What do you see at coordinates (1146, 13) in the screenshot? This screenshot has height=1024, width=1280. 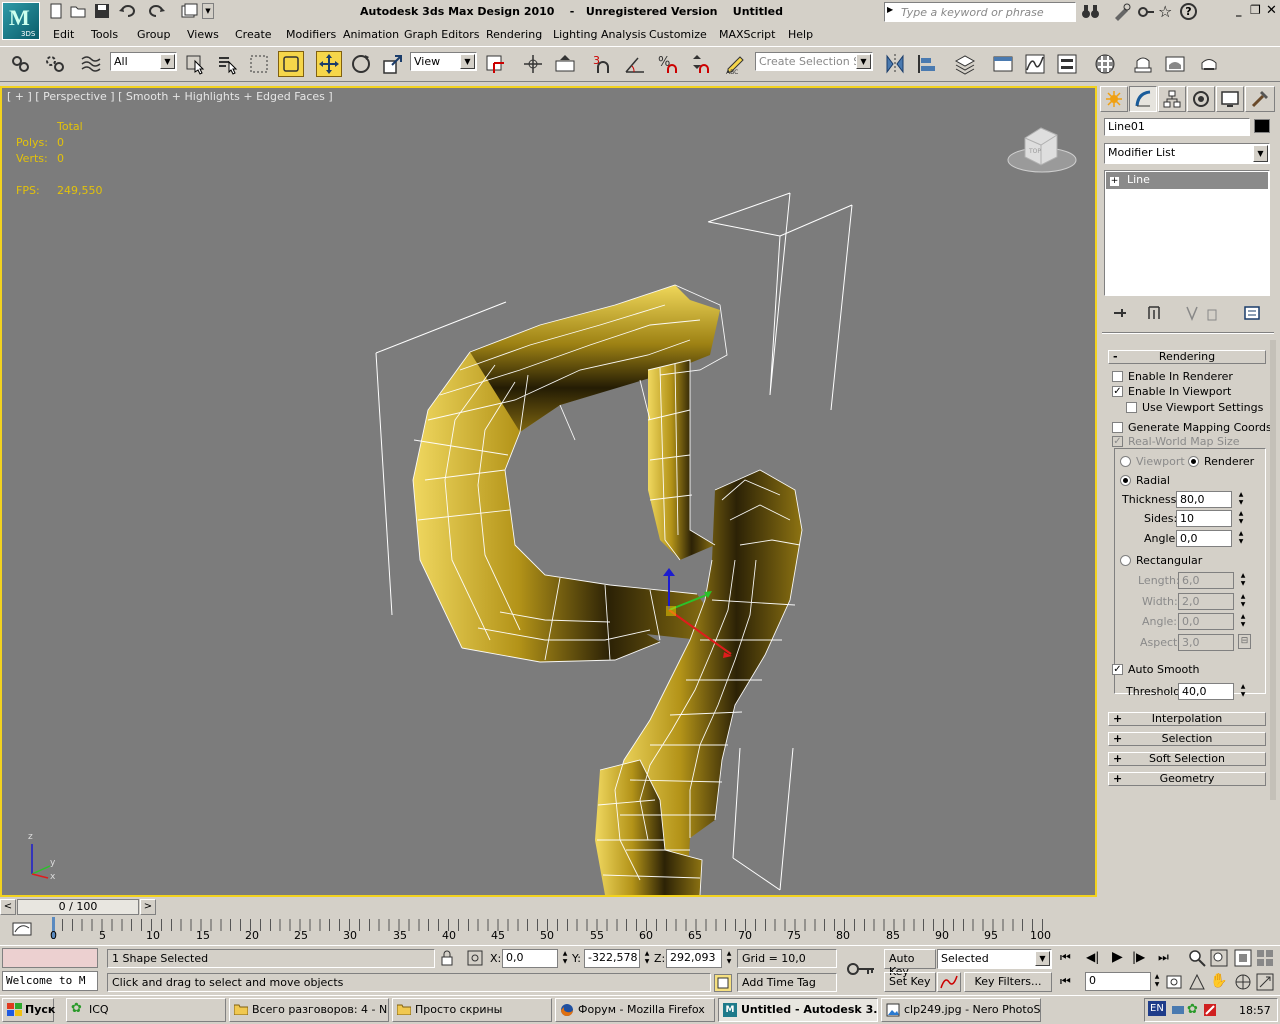 I see `subscription-icon` at bounding box center [1146, 13].